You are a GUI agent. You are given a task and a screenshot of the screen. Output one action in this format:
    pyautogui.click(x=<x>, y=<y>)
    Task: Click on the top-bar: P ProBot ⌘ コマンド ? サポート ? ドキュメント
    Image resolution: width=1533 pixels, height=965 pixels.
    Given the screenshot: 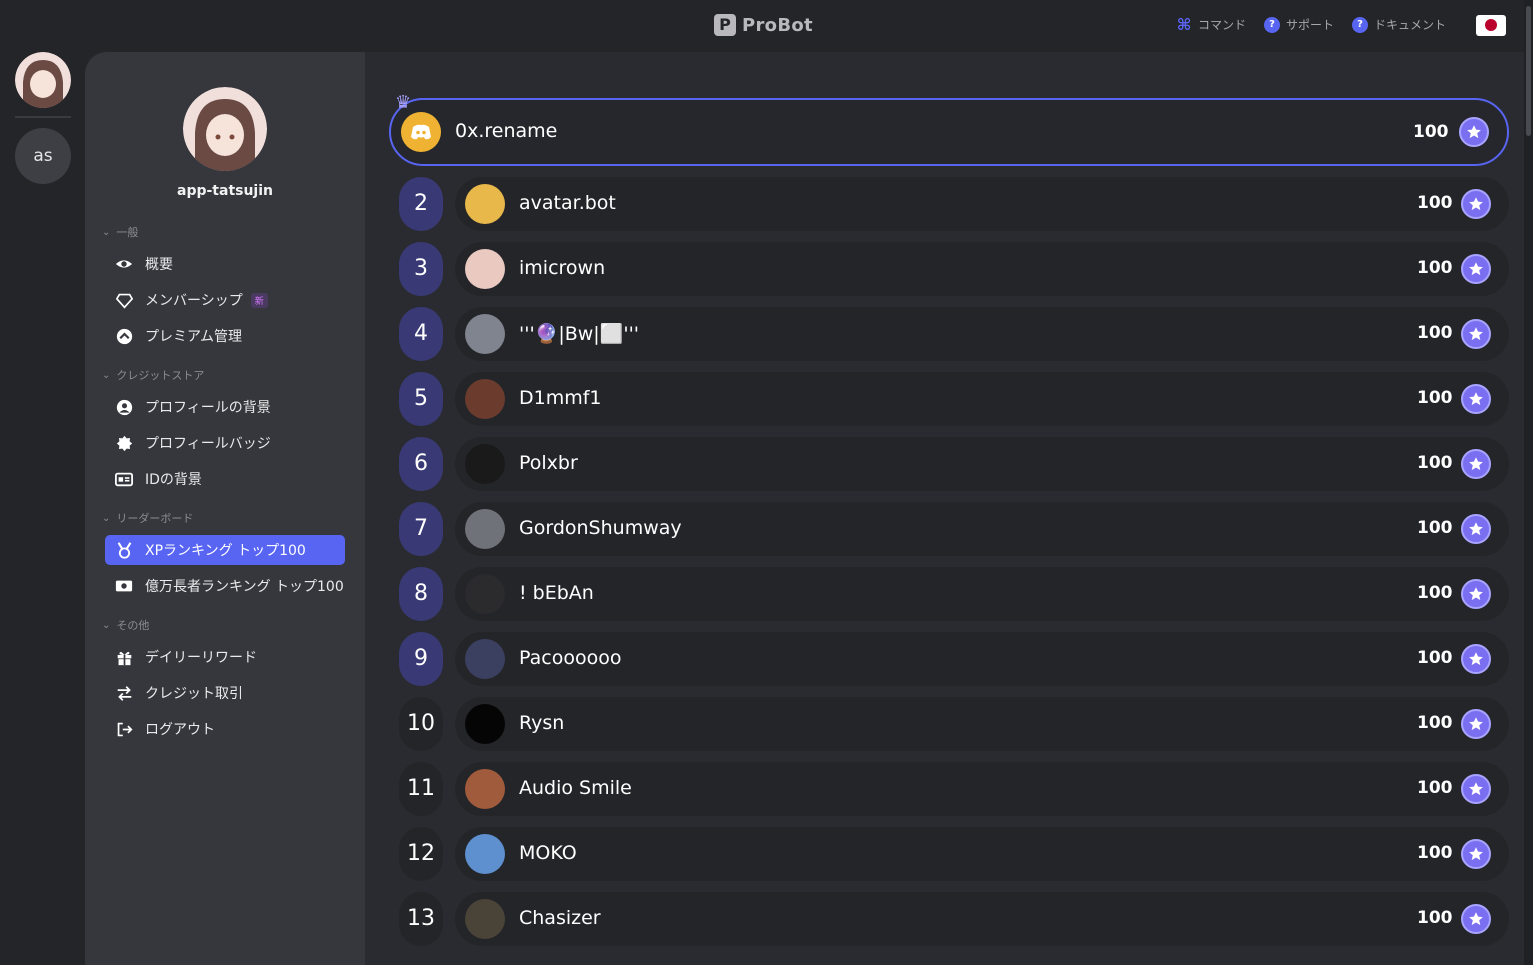 What is the action you would take?
    pyautogui.click(x=766, y=26)
    